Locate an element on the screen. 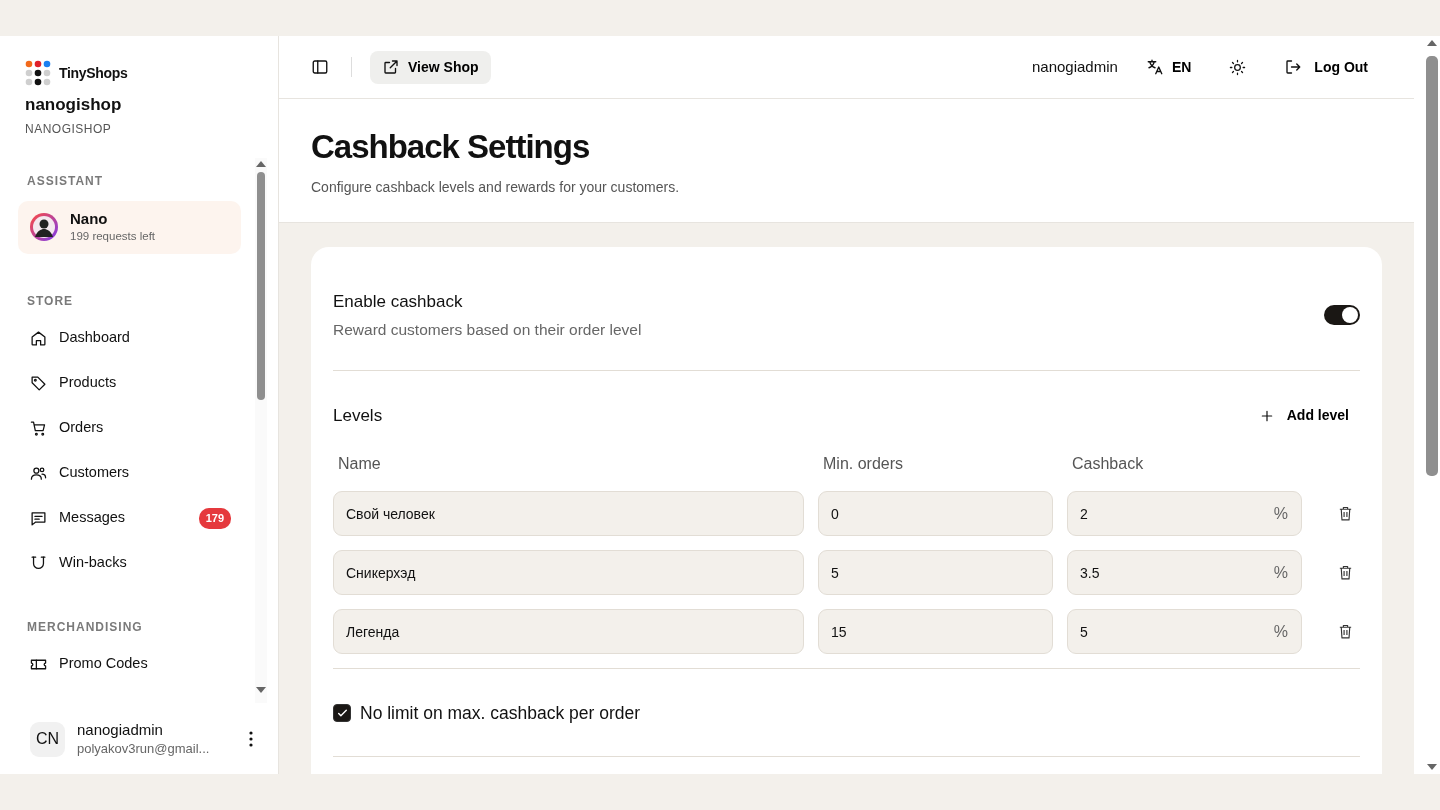 Image resolution: width=1440 pixels, height=810 pixels. more-button is located at coordinates (251, 739).